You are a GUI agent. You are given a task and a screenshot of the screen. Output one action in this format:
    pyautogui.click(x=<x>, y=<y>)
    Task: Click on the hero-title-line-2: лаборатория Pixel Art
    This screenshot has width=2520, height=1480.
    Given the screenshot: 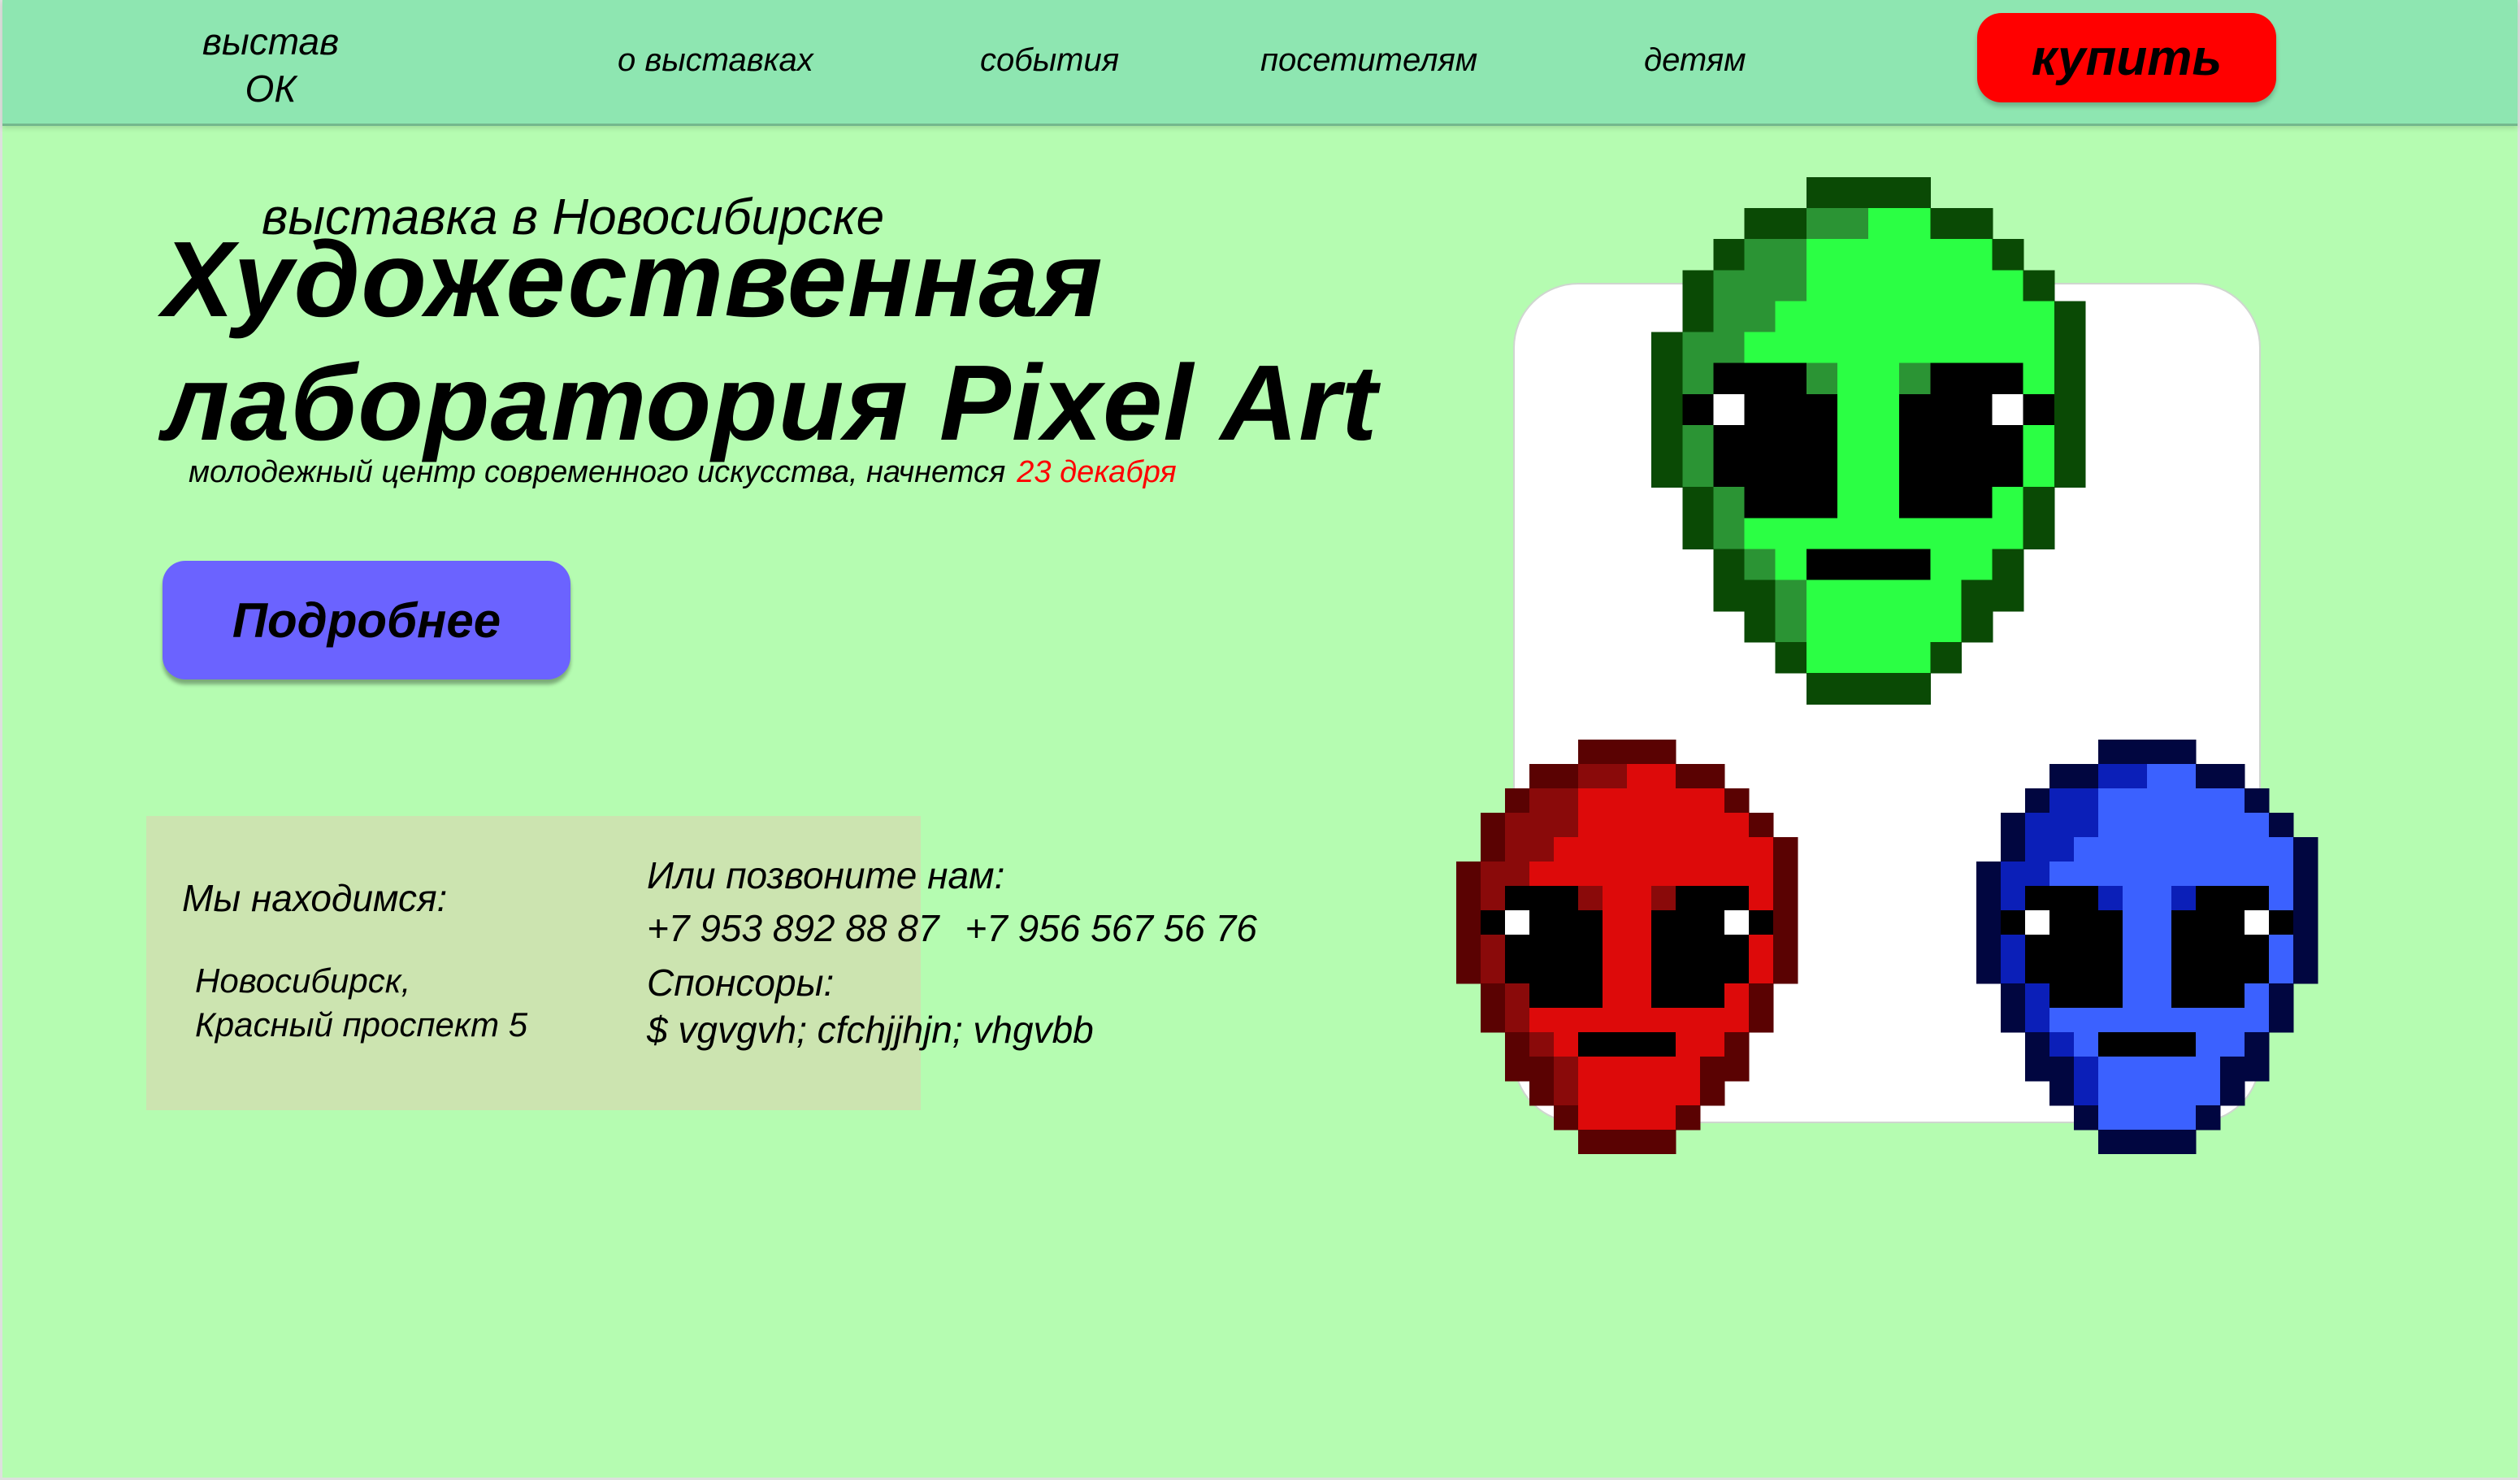 What is the action you would take?
    pyautogui.click(x=771, y=402)
    